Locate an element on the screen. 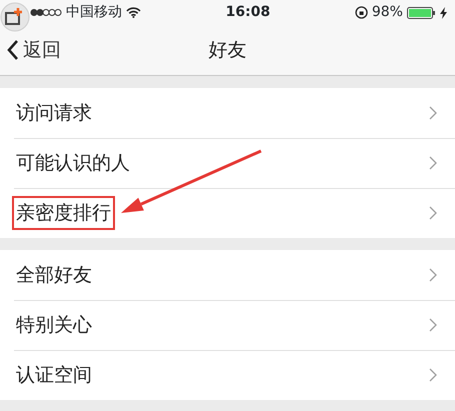  list-item: 可能认识的人 is located at coordinates (227, 163).